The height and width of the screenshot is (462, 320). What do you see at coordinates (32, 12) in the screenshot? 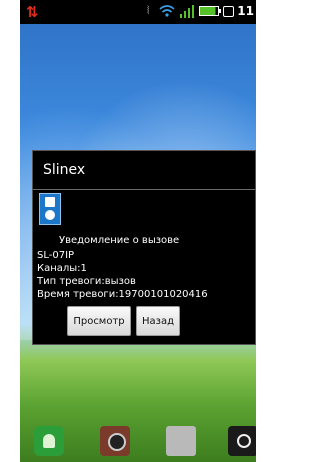
I see `sync-arrows-icon: ⇅` at bounding box center [32, 12].